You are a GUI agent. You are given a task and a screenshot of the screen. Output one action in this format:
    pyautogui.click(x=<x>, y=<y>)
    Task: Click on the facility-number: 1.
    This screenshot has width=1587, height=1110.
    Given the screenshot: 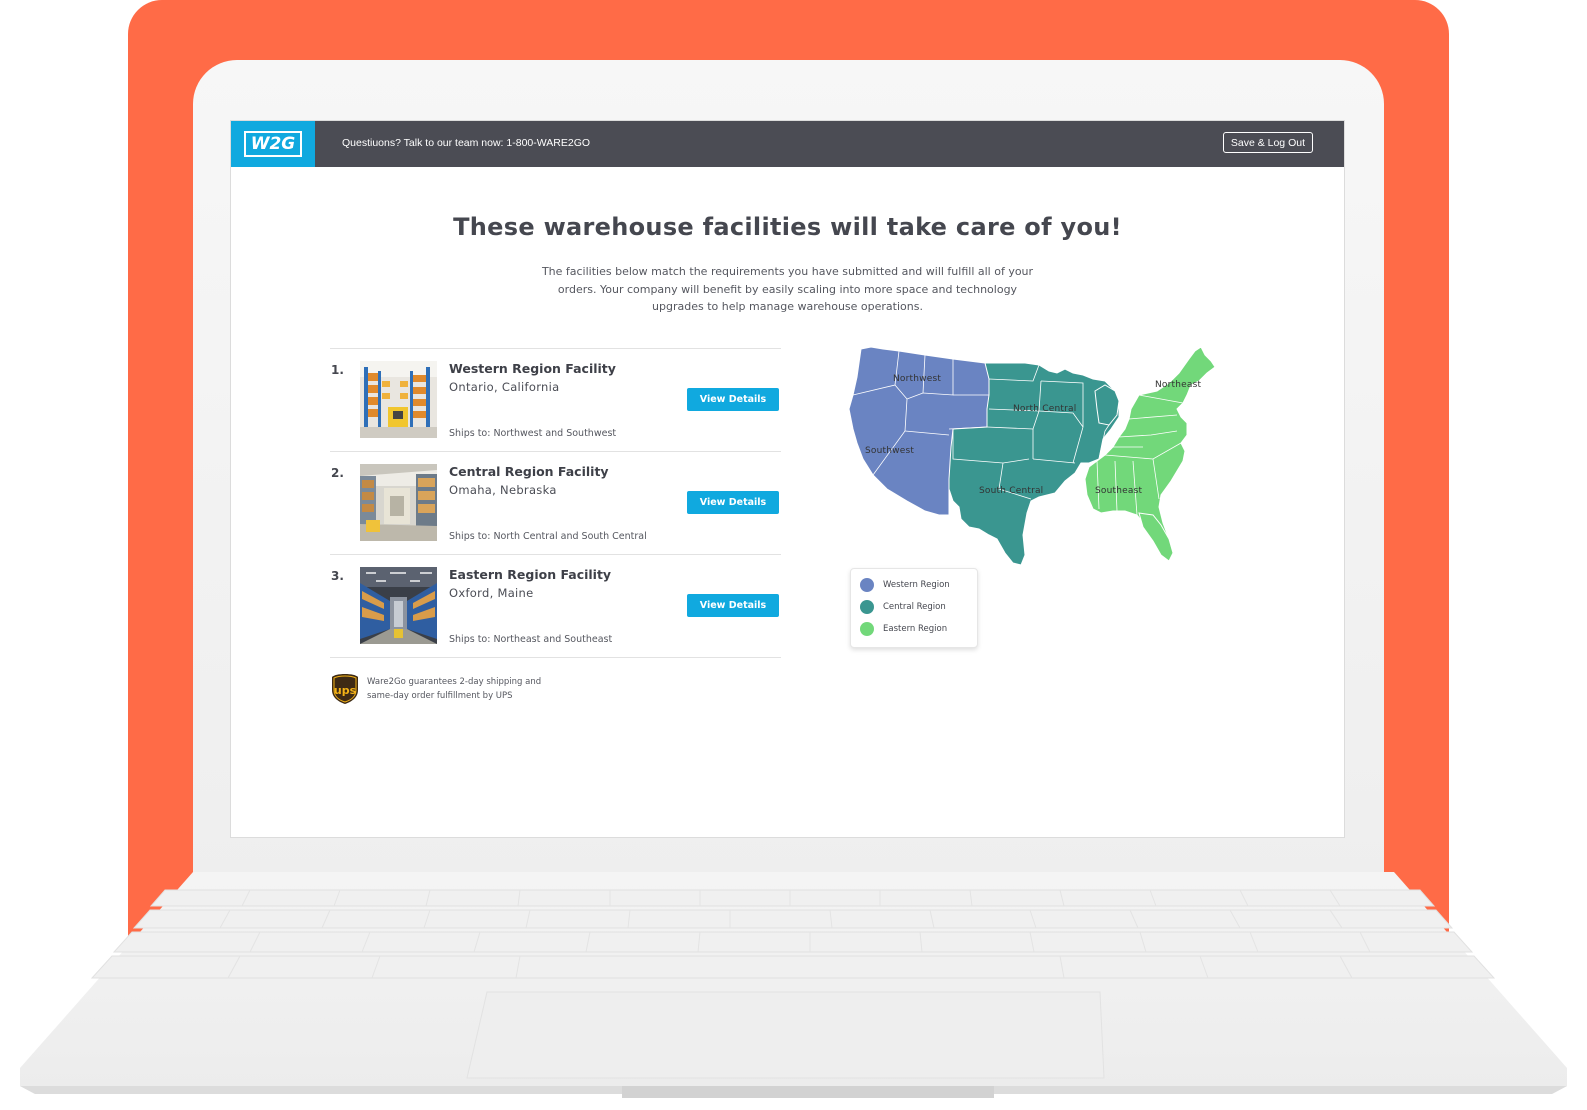 What is the action you would take?
    pyautogui.click(x=337, y=370)
    